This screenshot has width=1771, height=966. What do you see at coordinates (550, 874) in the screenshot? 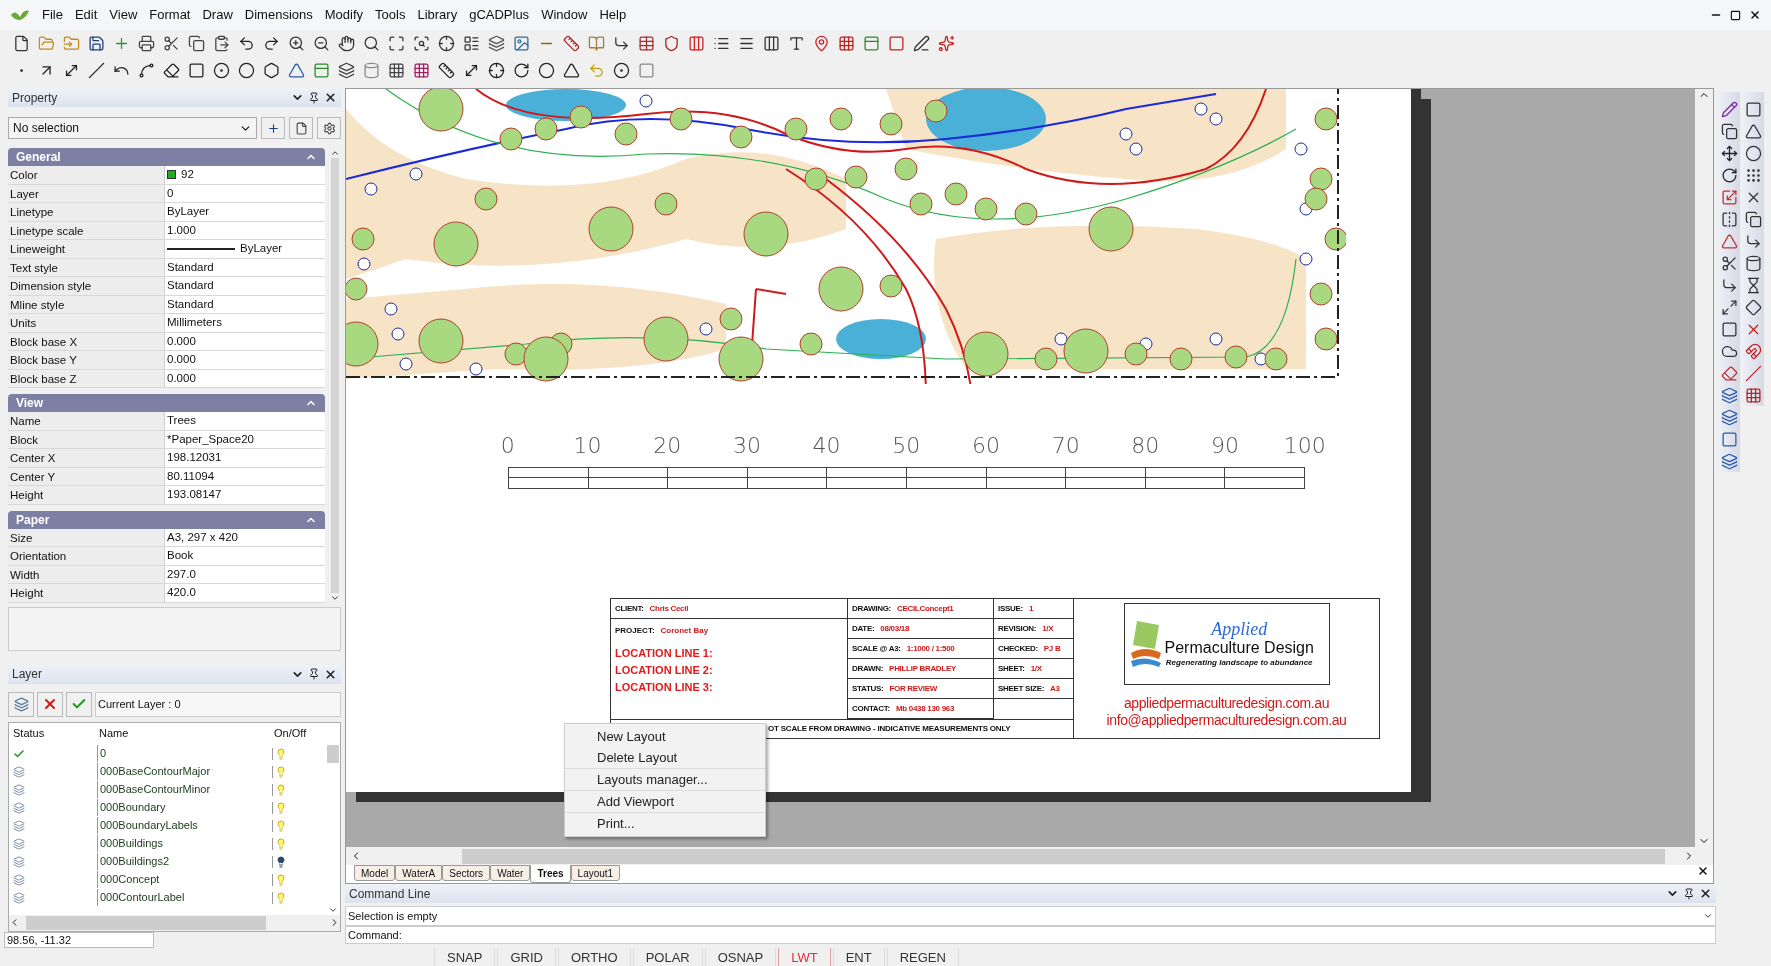
I see `layout-tab: Trees` at bounding box center [550, 874].